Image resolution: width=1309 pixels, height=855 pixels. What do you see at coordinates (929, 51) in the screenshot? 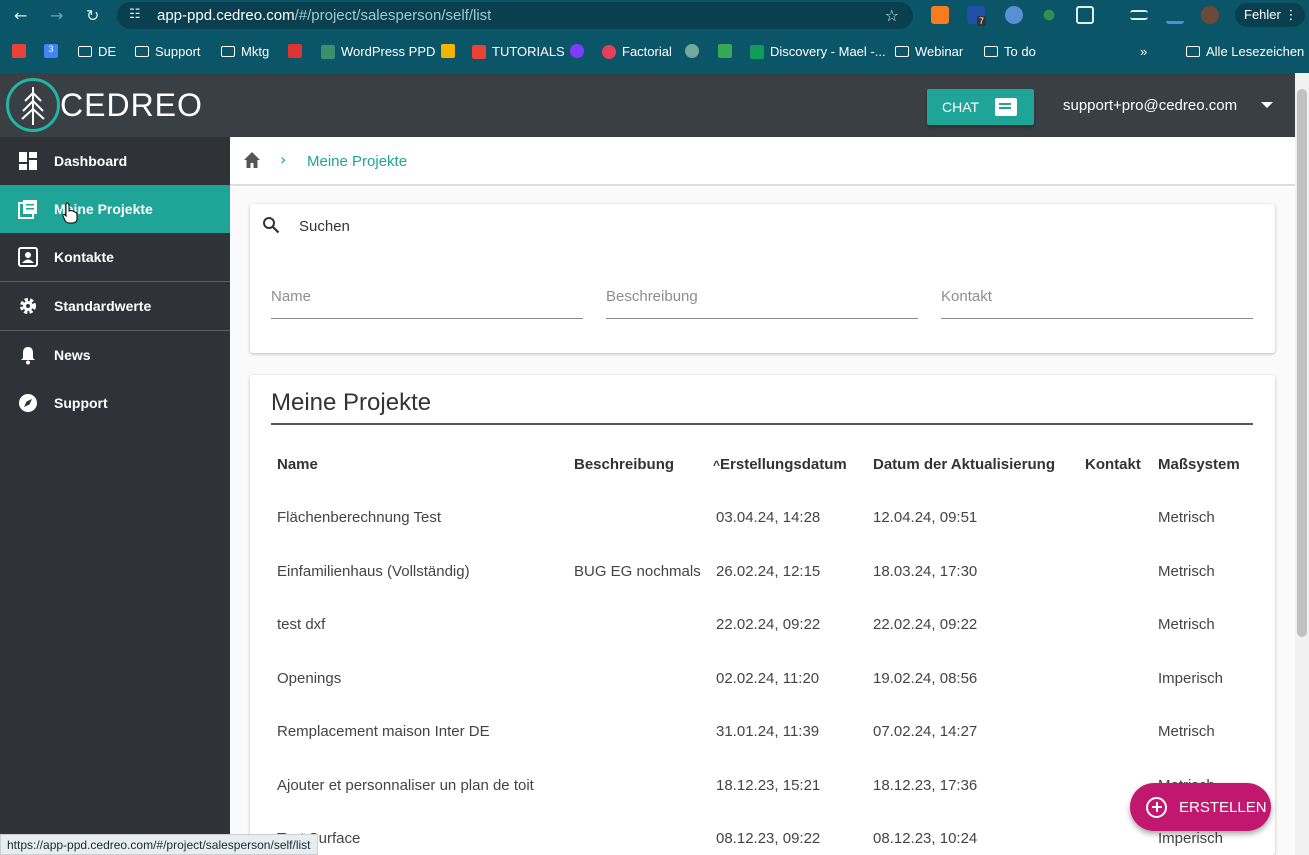
I see `bookmark-folder-webinar: Webinar` at bounding box center [929, 51].